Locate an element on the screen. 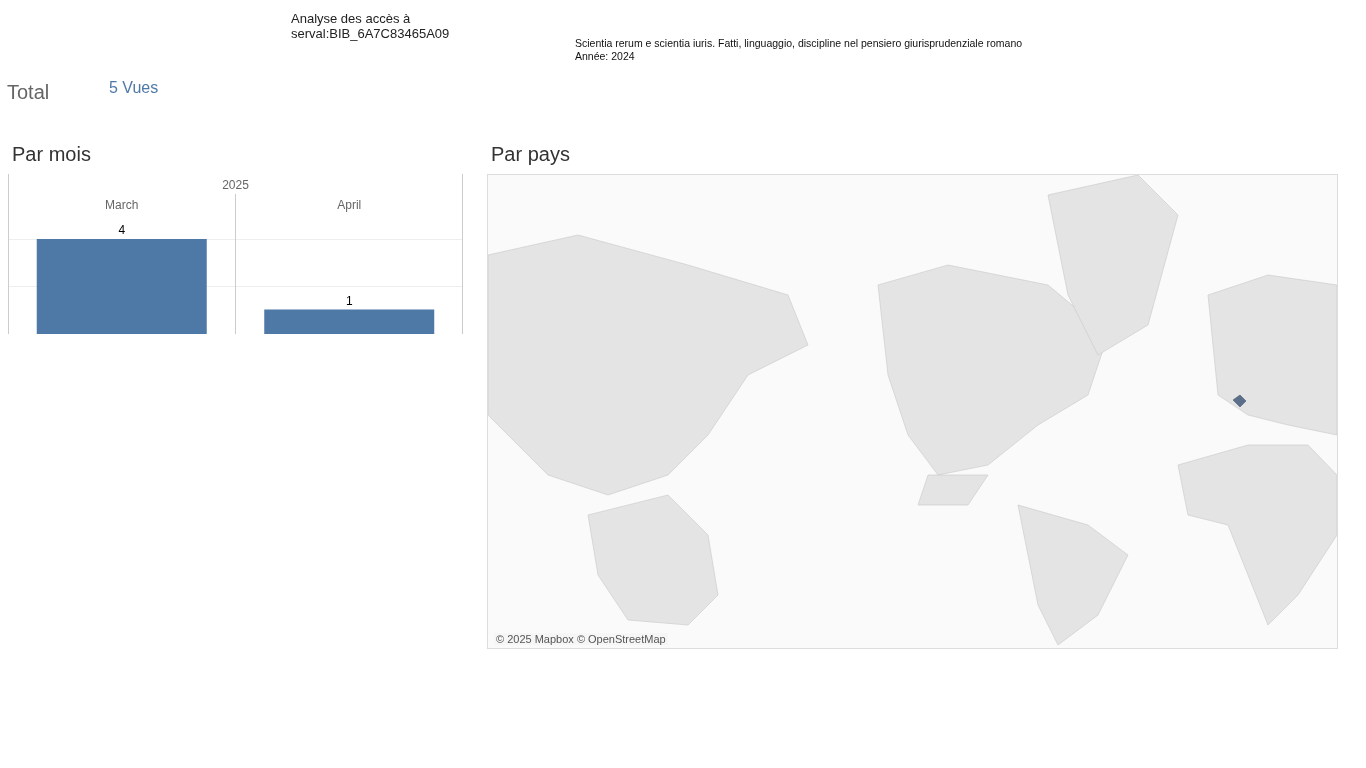 The width and height of the screenshot is (1366, 768). section-title: Par mois is located at coordinates (51, 155).